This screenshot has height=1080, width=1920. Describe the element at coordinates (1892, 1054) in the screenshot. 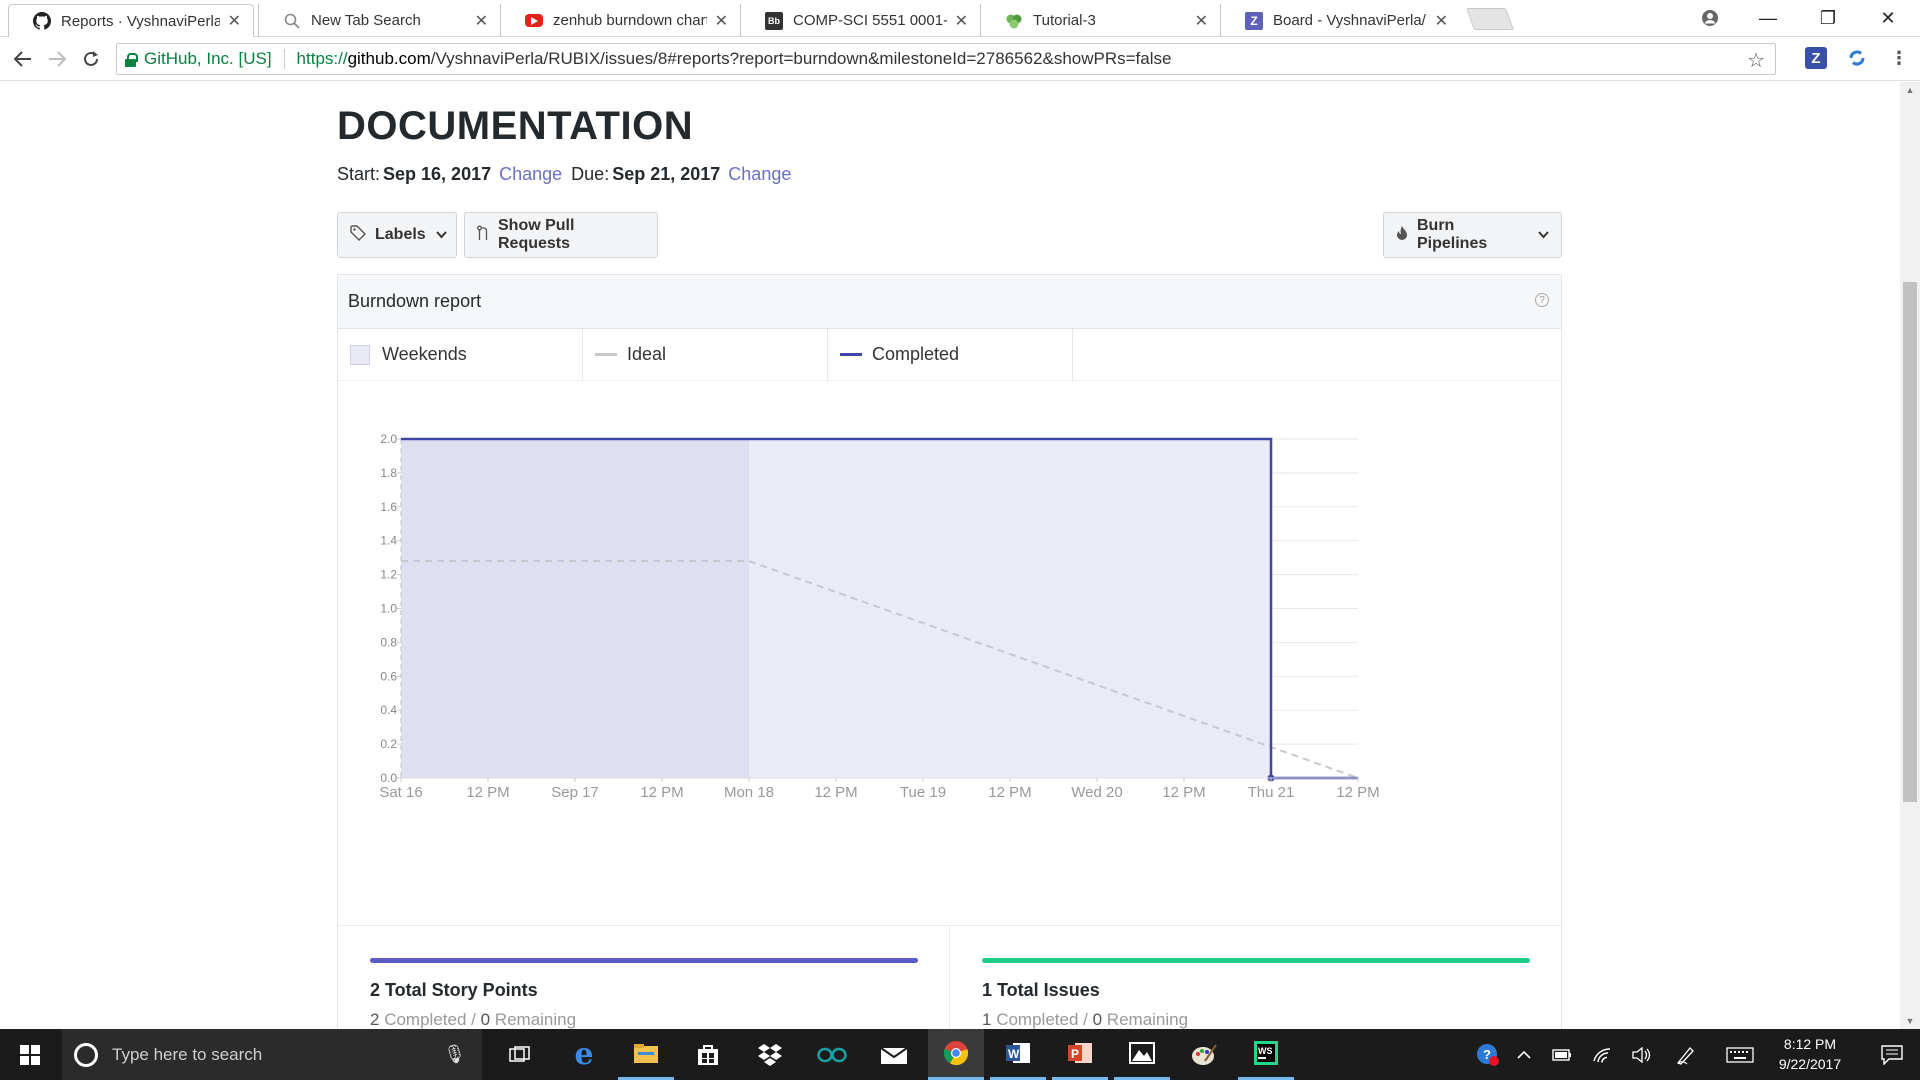

I see `action-center-icon` at that location.